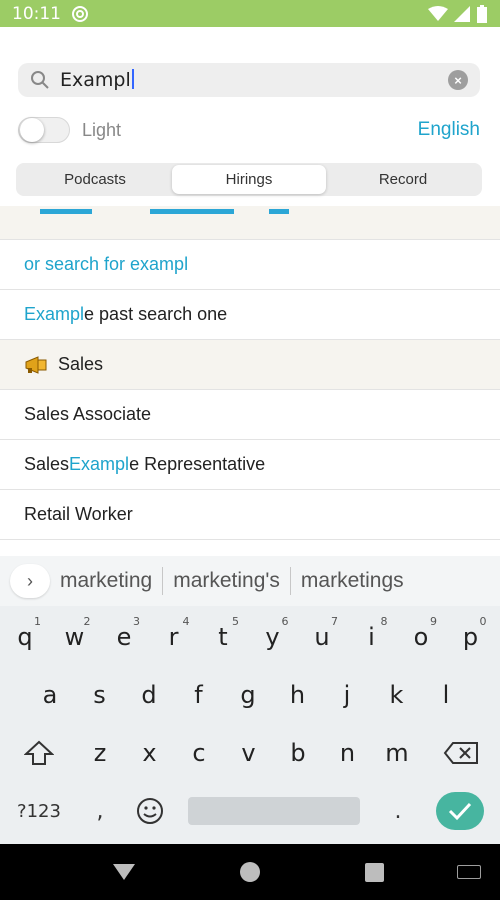 The width and height of the screenshot is (500, 900). I want to click on clear-search-icon: ×, so click(458, 80).